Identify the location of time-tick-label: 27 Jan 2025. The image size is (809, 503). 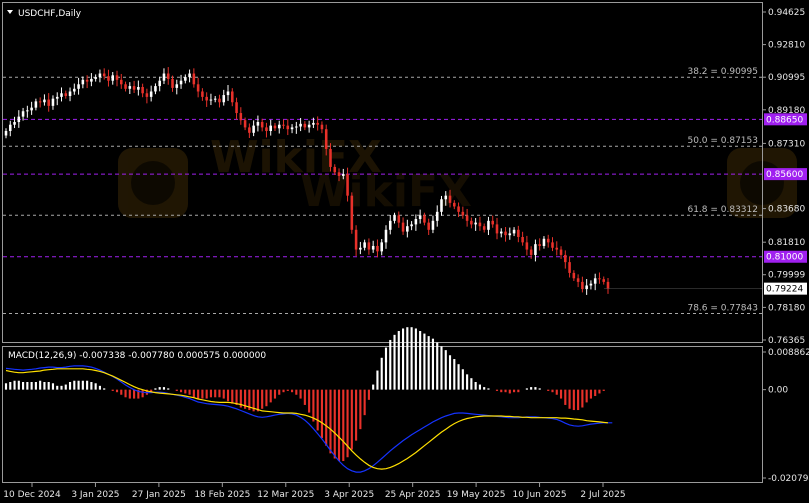
(159, 495).